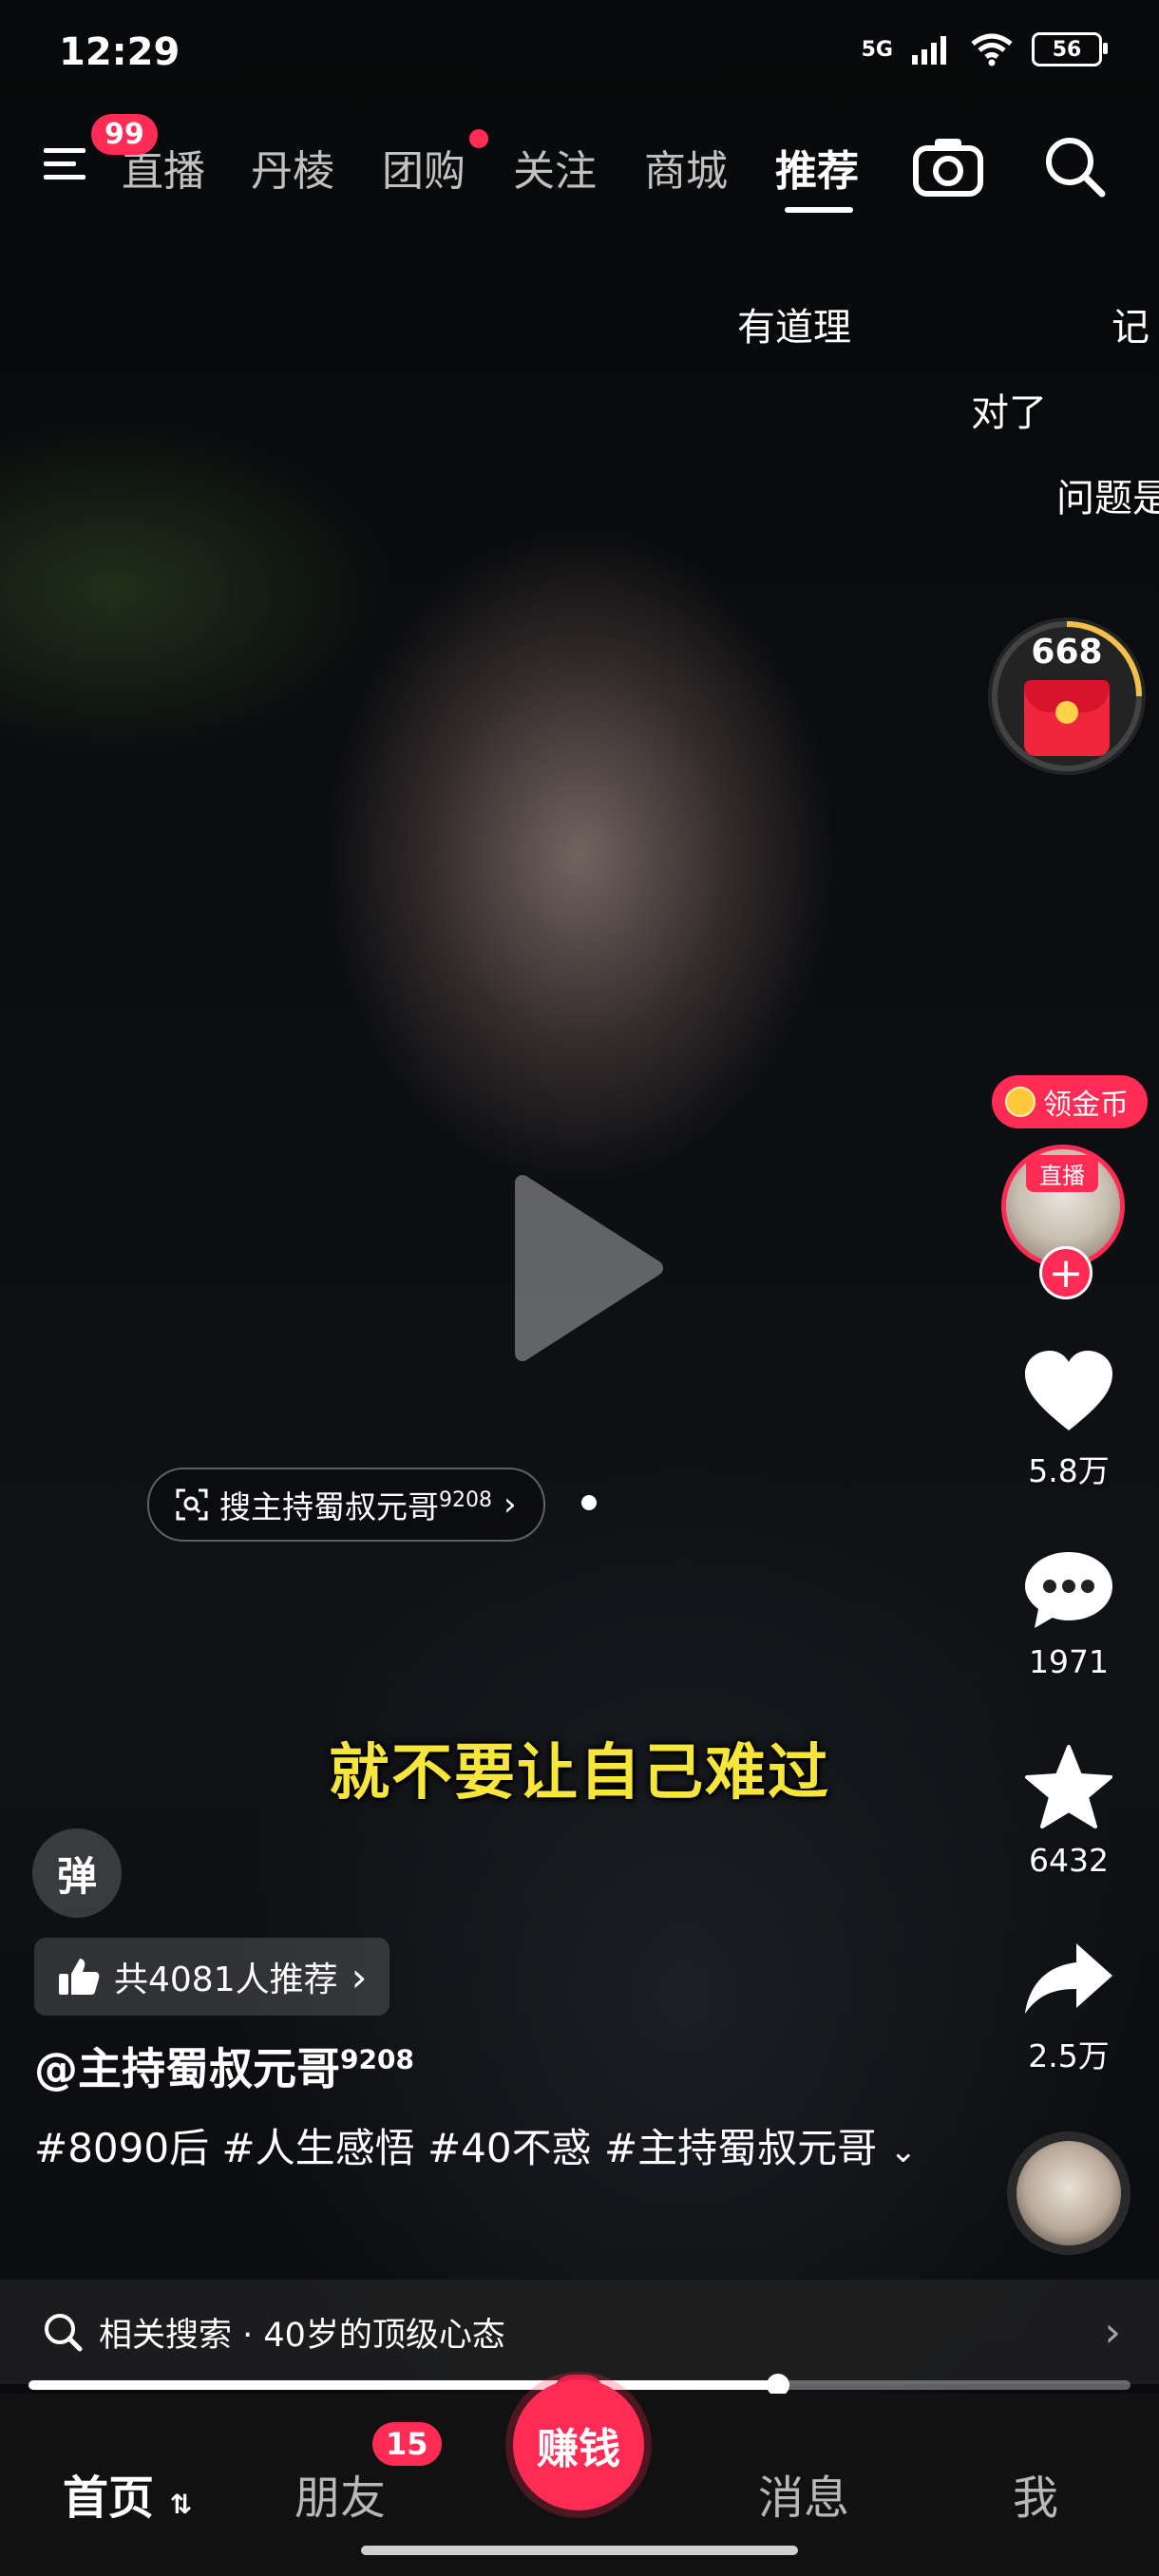 The width and height of the screenshot is (1159, 2576). What do you see at coordinates (192, 1504) in the screenshot?
I see `scan-search-icon` at bounding box center [192, 1504].